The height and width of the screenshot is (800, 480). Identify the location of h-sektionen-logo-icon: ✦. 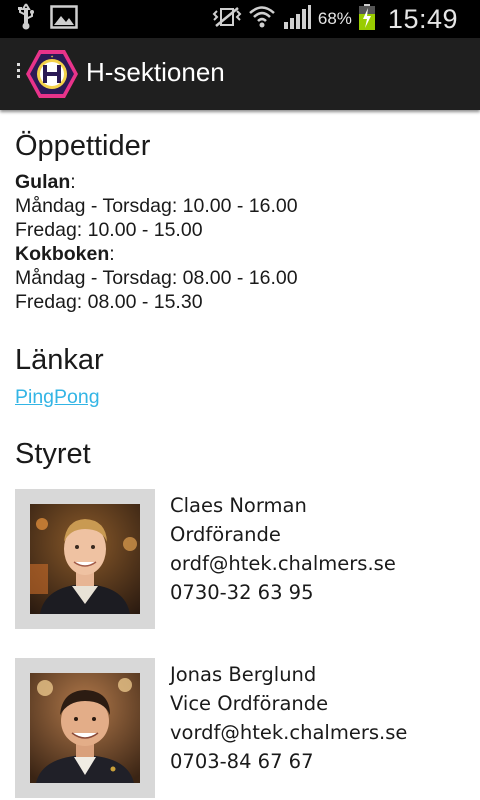
(52, 74).